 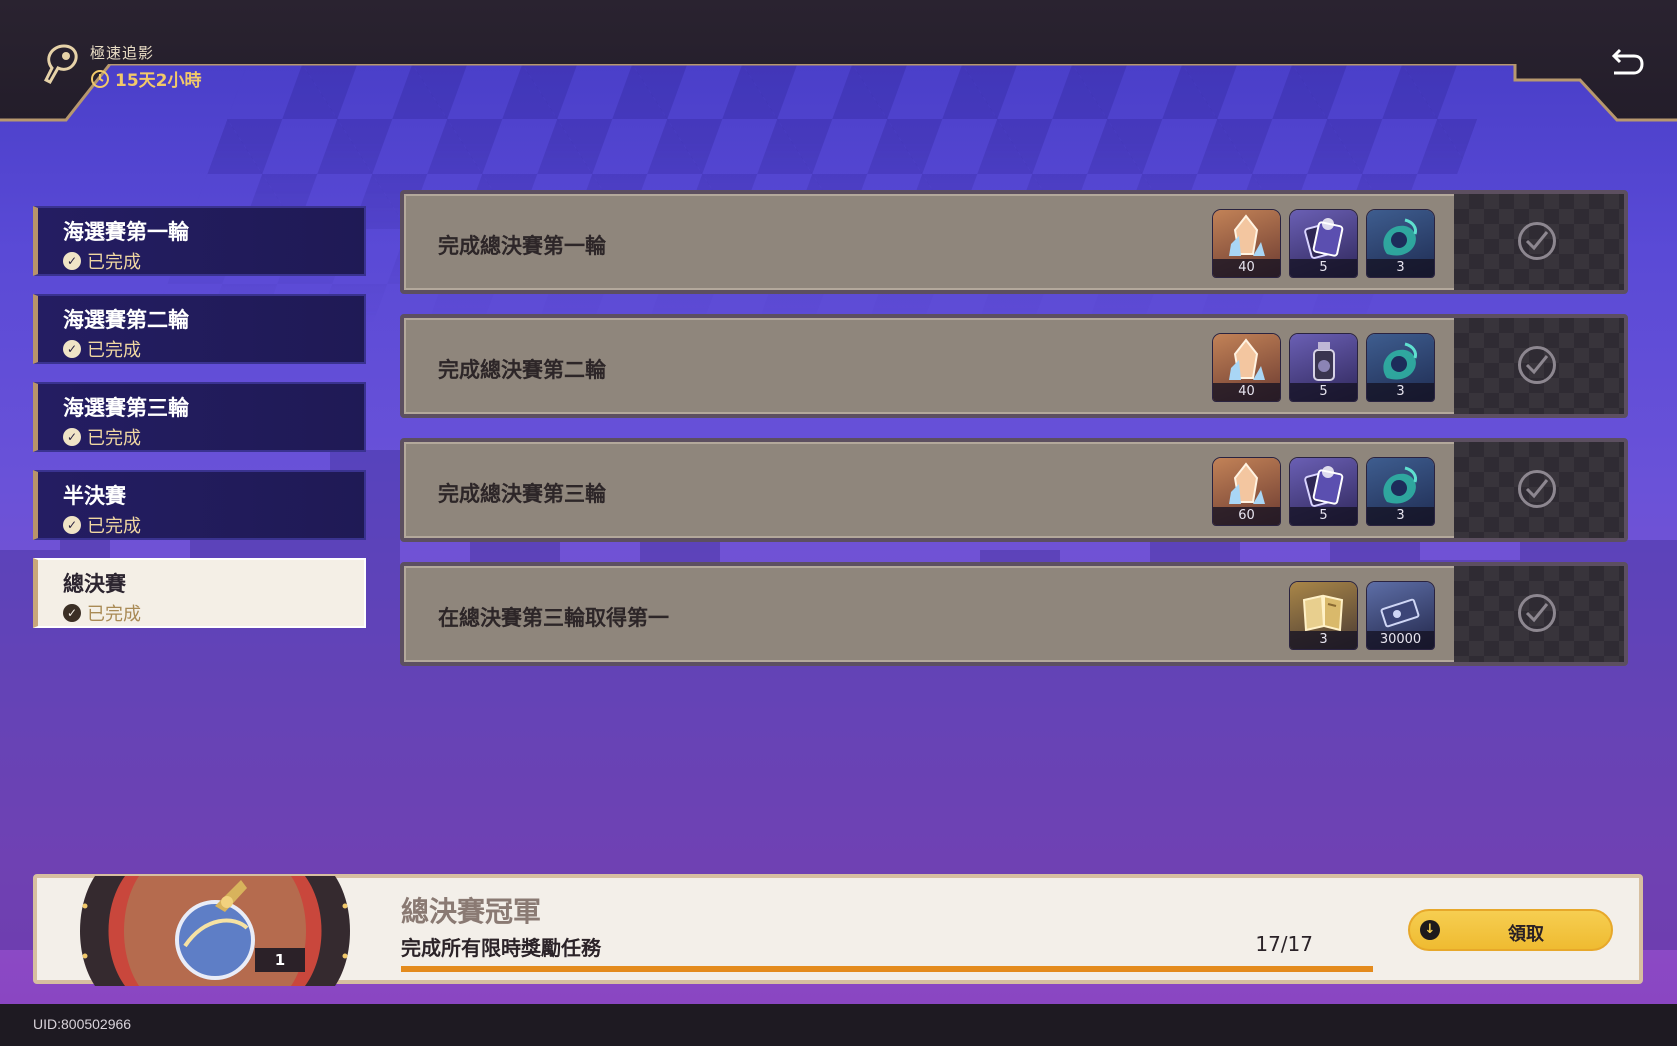 I want to click on event-timer: 15天2小時, so click(x=146, y=78).